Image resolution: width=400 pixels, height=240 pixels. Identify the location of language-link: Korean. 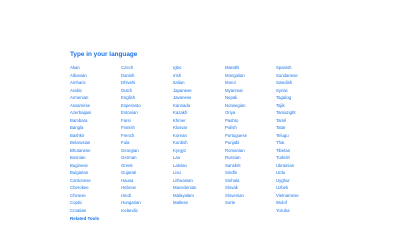
(199, 136).